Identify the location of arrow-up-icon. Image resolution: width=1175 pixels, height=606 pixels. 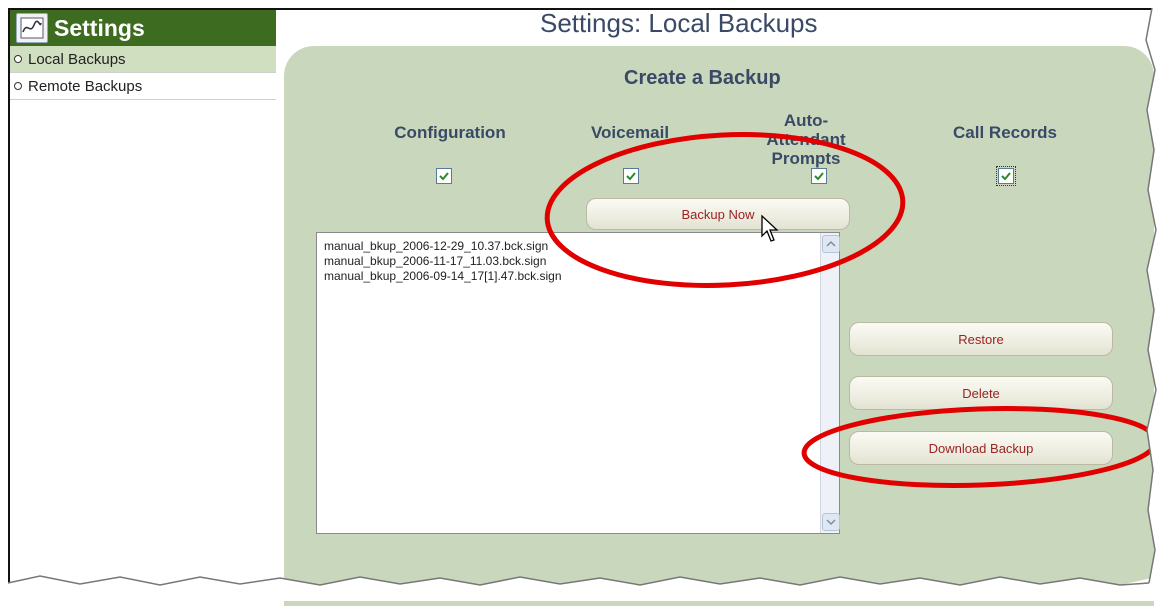
(831, 244).